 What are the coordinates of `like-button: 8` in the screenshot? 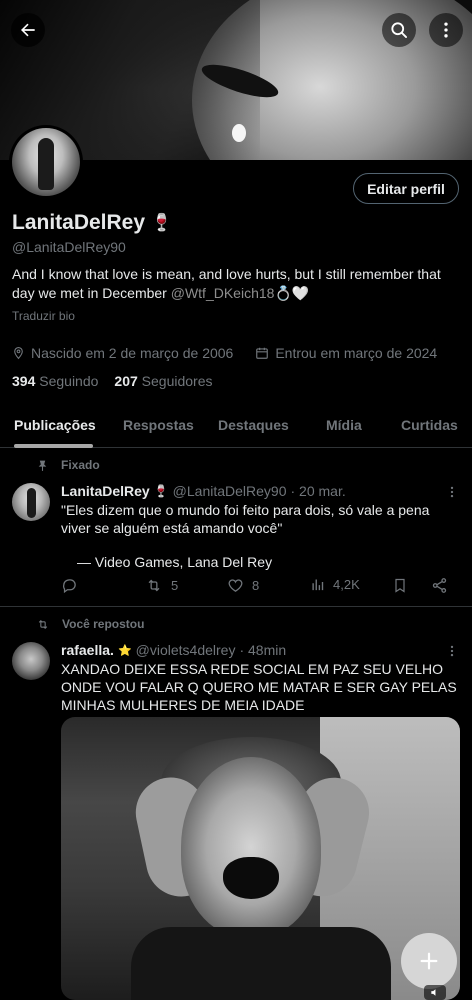 It's located at (243, 585).